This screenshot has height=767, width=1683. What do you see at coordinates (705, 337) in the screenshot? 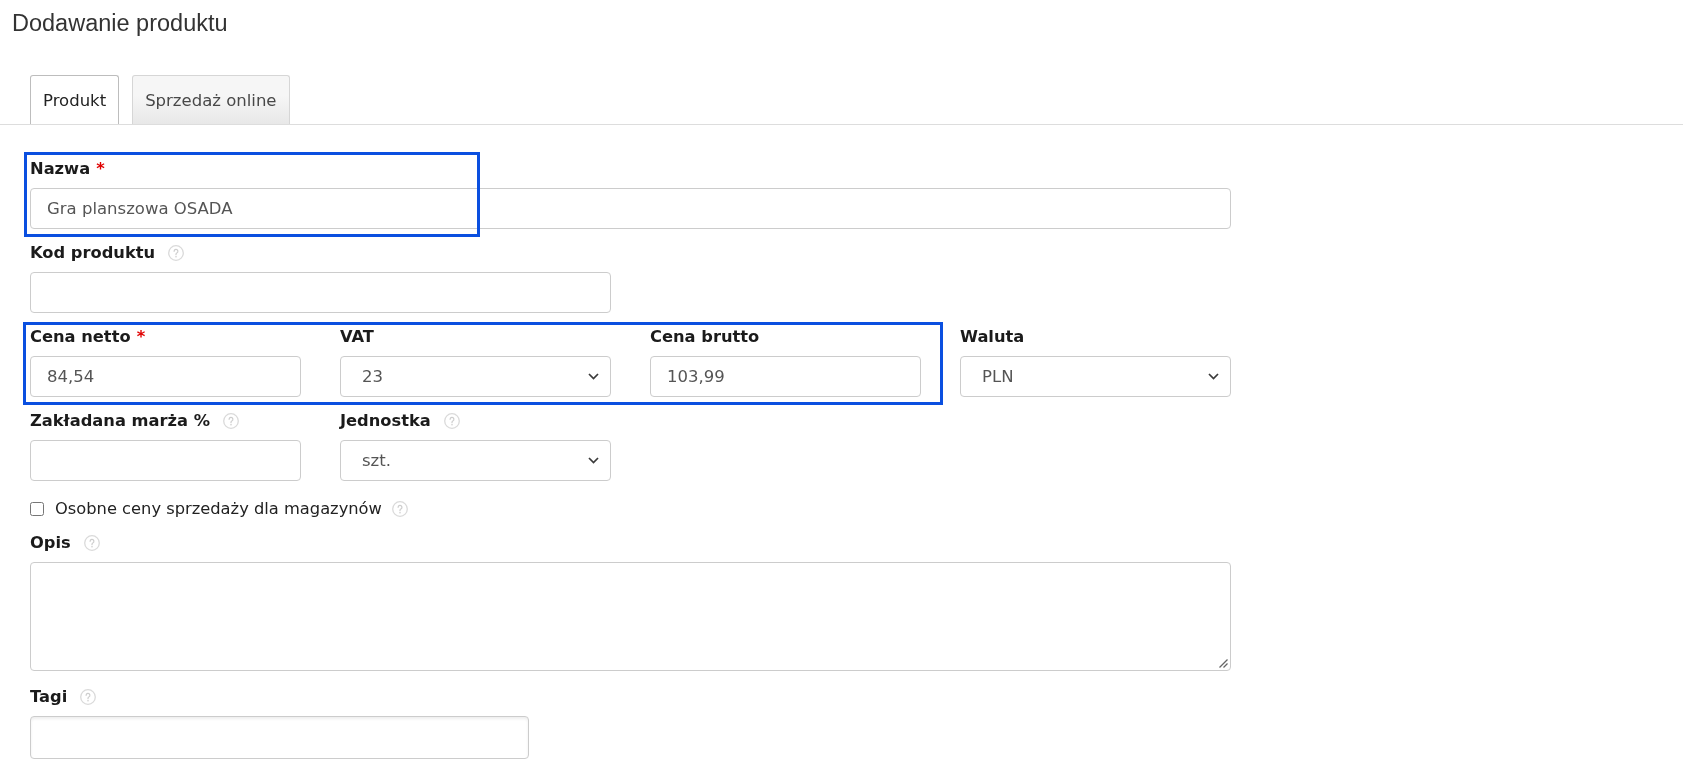
I see `field-label: Cena brutto` at bounding box center [705, 337].